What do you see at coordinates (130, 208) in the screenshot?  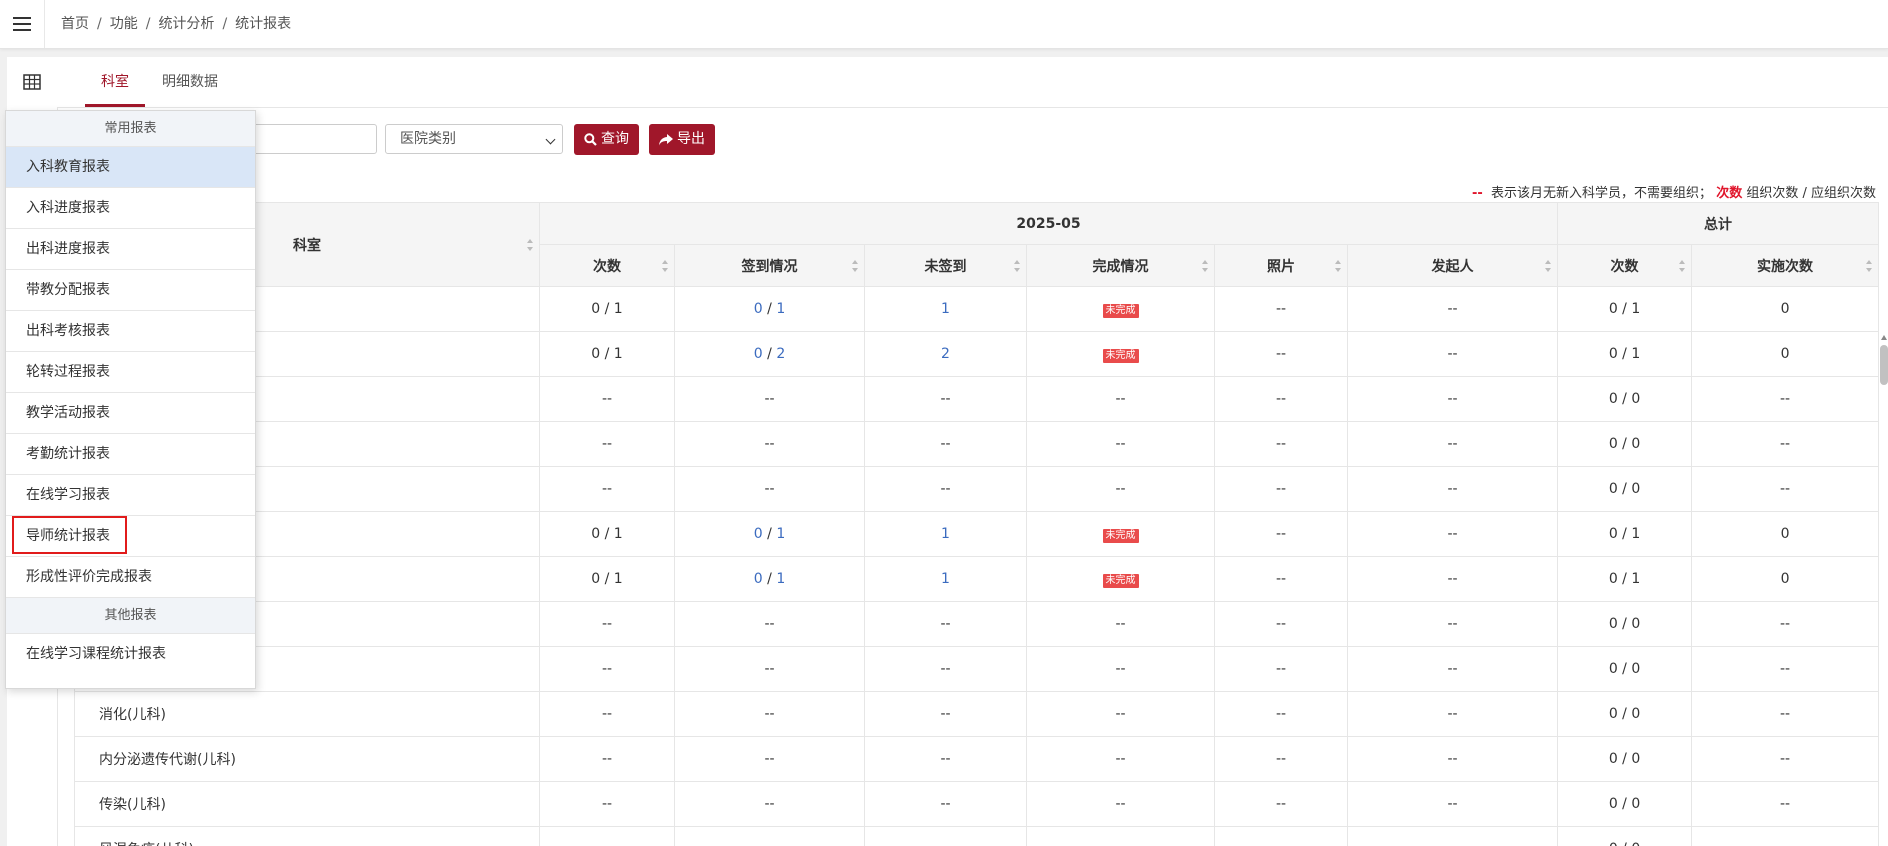 I see `dropdown-item-entry-progress: 入科进度报表` at bounding box center [130, 208].